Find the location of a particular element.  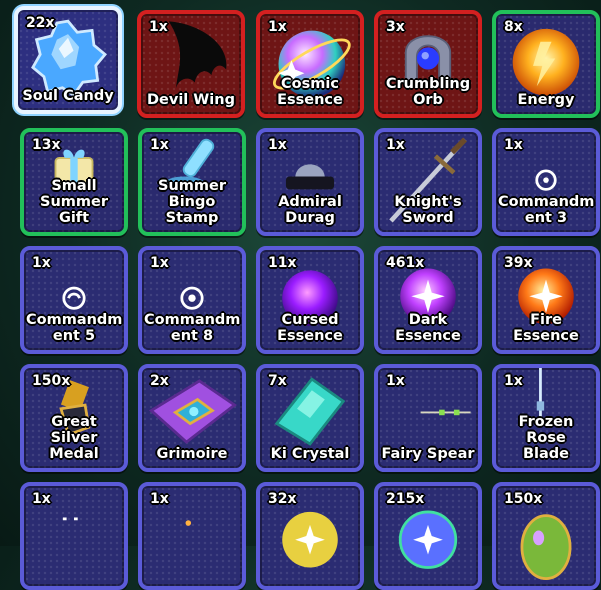

item-name: Fire Essence is located at coordinates (546, 328).